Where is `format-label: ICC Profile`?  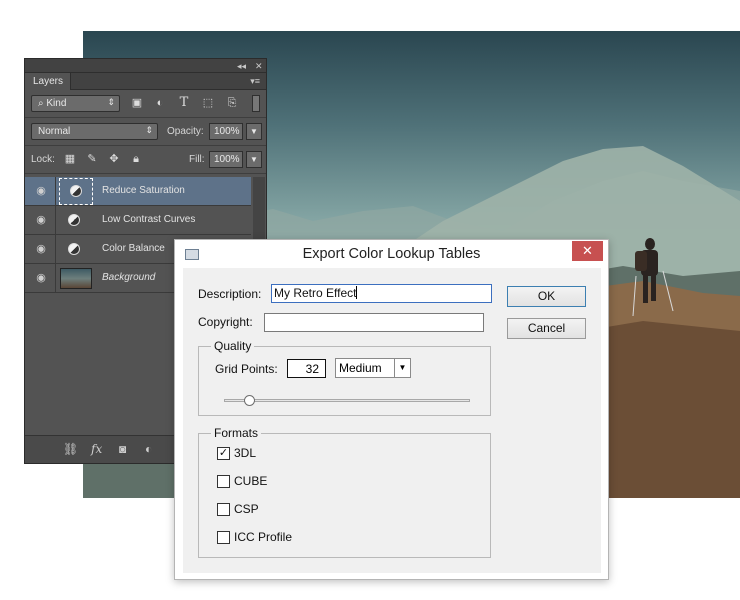 format-label: ICC Profile is located at coordinates (263, 537).